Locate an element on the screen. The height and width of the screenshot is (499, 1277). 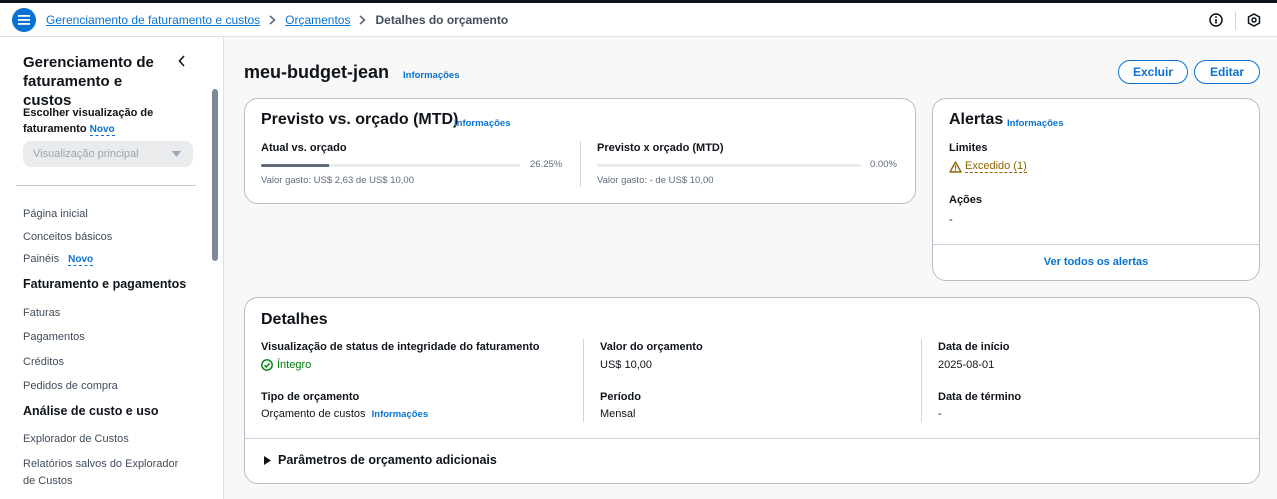
check-circle-icon is located at coordinates (267, 365).